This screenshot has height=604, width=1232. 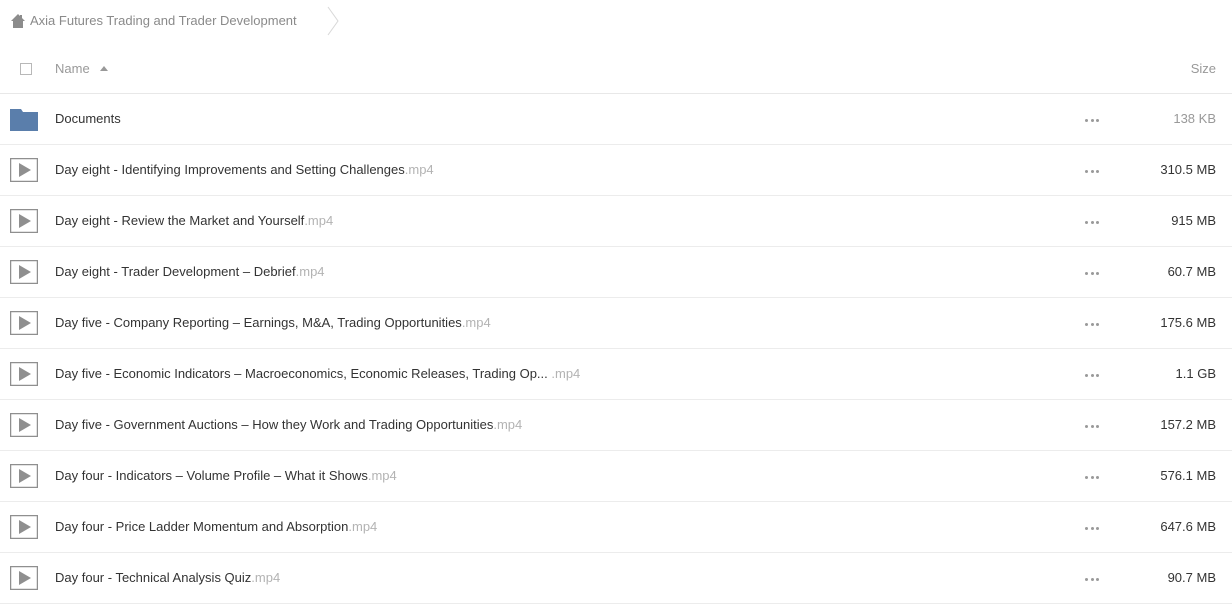 I want to click on file-size: 915 MB, so click(x=1193, y=220).